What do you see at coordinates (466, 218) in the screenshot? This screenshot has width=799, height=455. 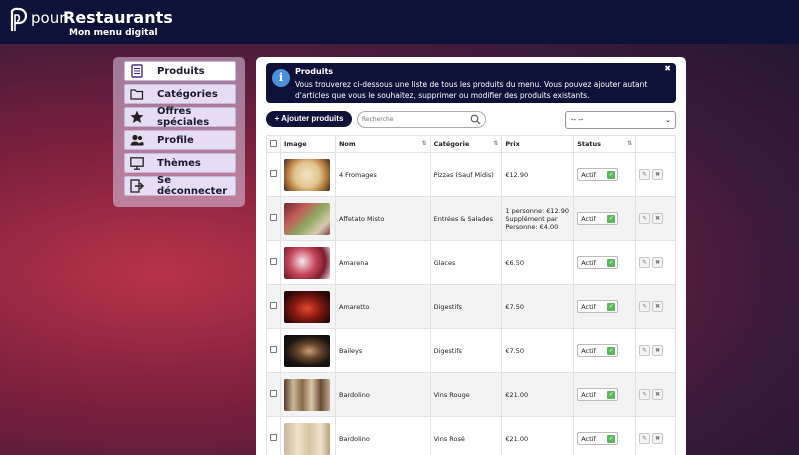 I see `product-category: Entrées & Salades` at bounding box center [466, 218].